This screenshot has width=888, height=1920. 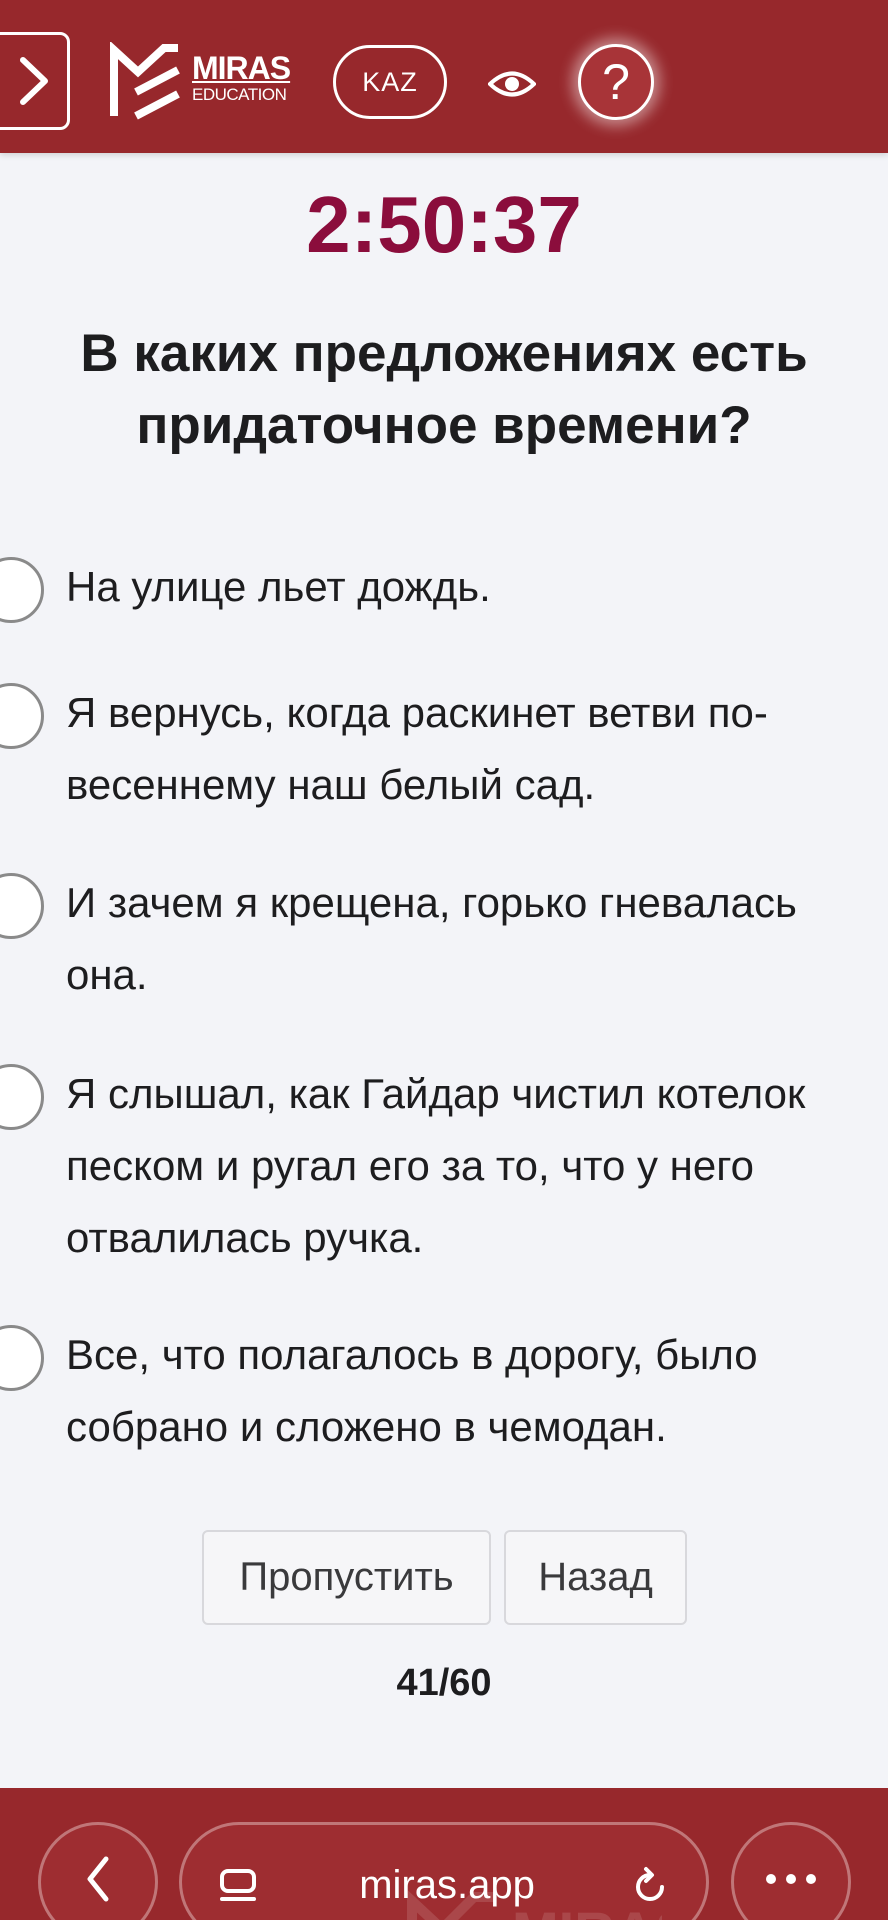 I want to click on app-header: MIRAS EDUCATION KAZ ?, so click(x=444, y=76).